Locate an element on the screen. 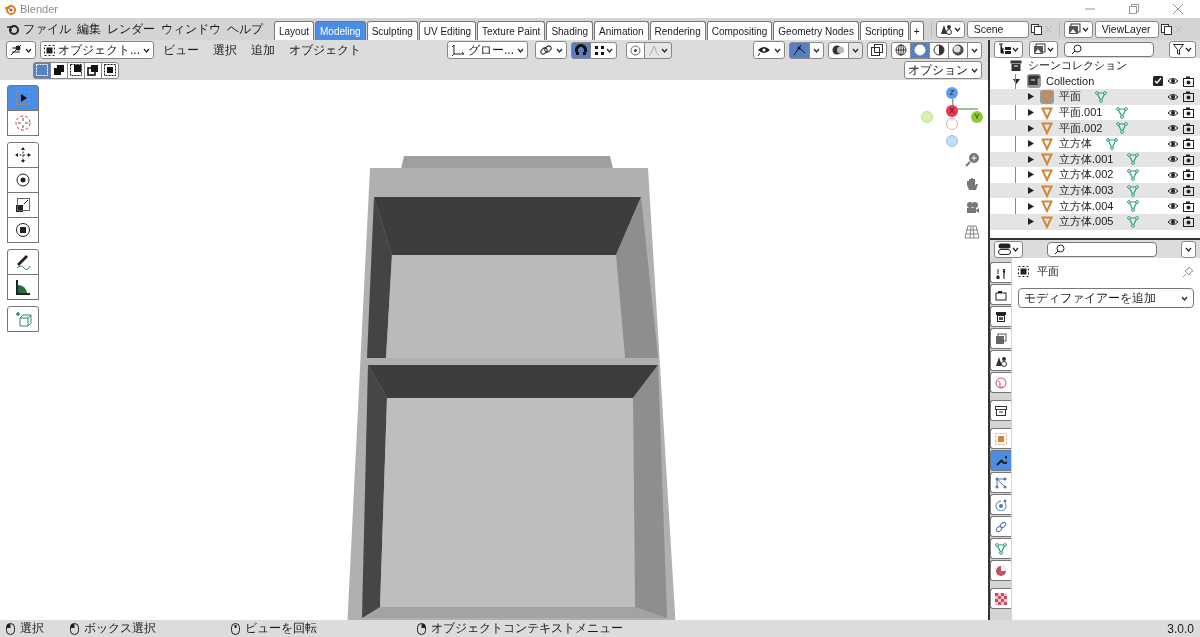  workspace-tab: Geometry Nodes is located at coordinates (816, 30).